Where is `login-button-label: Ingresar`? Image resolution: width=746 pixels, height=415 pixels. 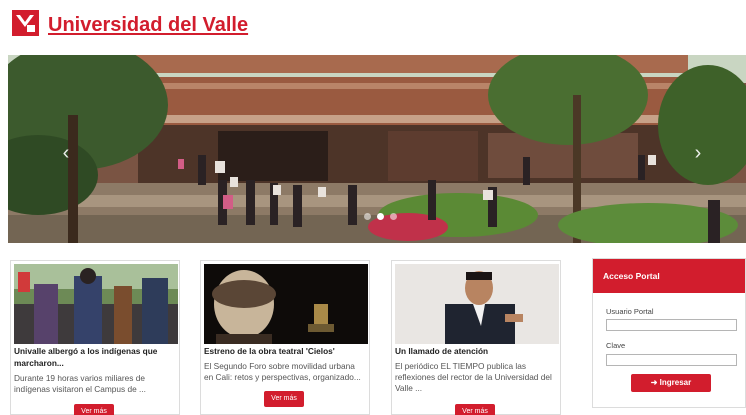
login-button-label: Ingresar is located at coordinates (675, 382).